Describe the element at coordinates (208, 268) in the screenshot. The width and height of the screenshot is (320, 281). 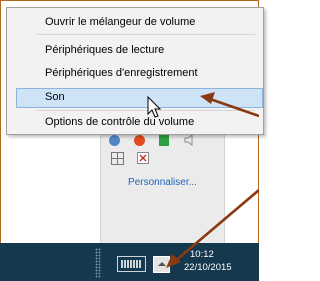
I see `clock-date: 22/10/2015` at that location.